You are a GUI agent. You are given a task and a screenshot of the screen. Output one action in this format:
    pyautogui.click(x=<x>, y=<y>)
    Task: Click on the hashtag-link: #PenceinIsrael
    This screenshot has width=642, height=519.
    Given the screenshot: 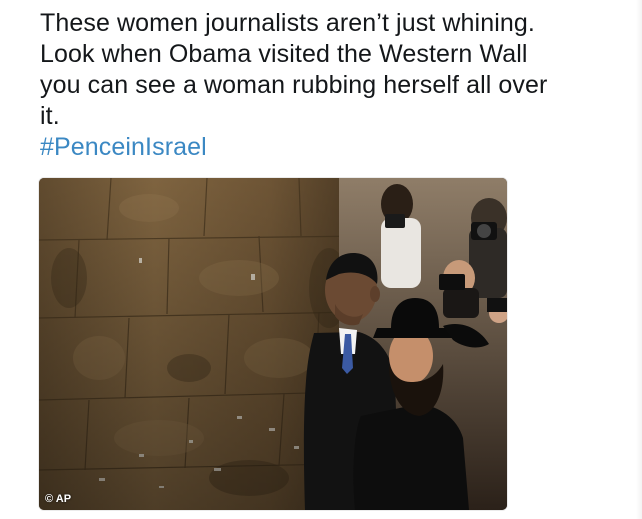 What is the action you would take?
    pyautogui.click(x=335, y=147)
    